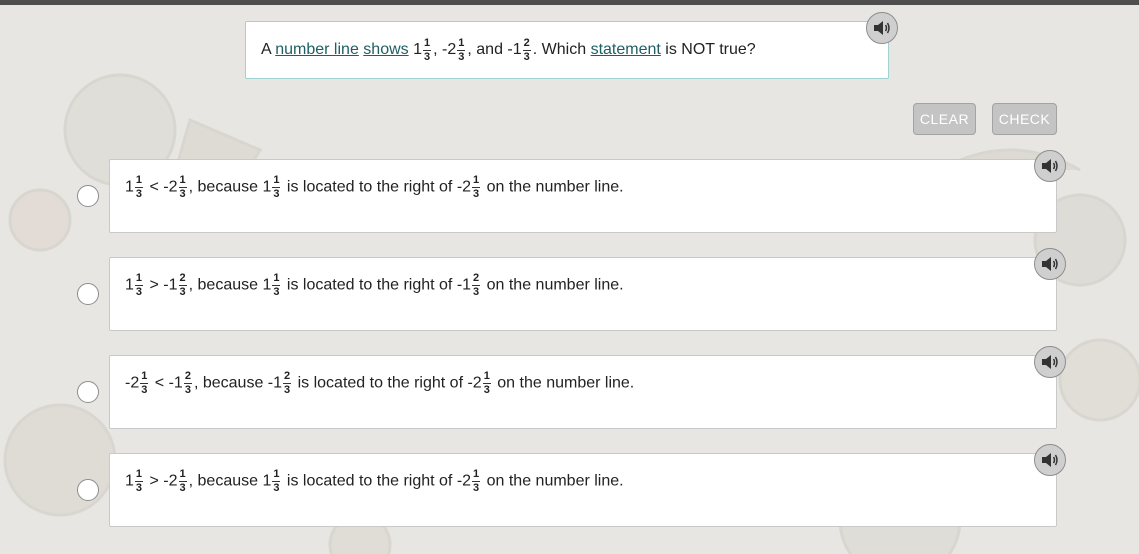  Describe the element at coordinates (154, 481) in the screenshot. I see `comparison-operator: >` at that location.